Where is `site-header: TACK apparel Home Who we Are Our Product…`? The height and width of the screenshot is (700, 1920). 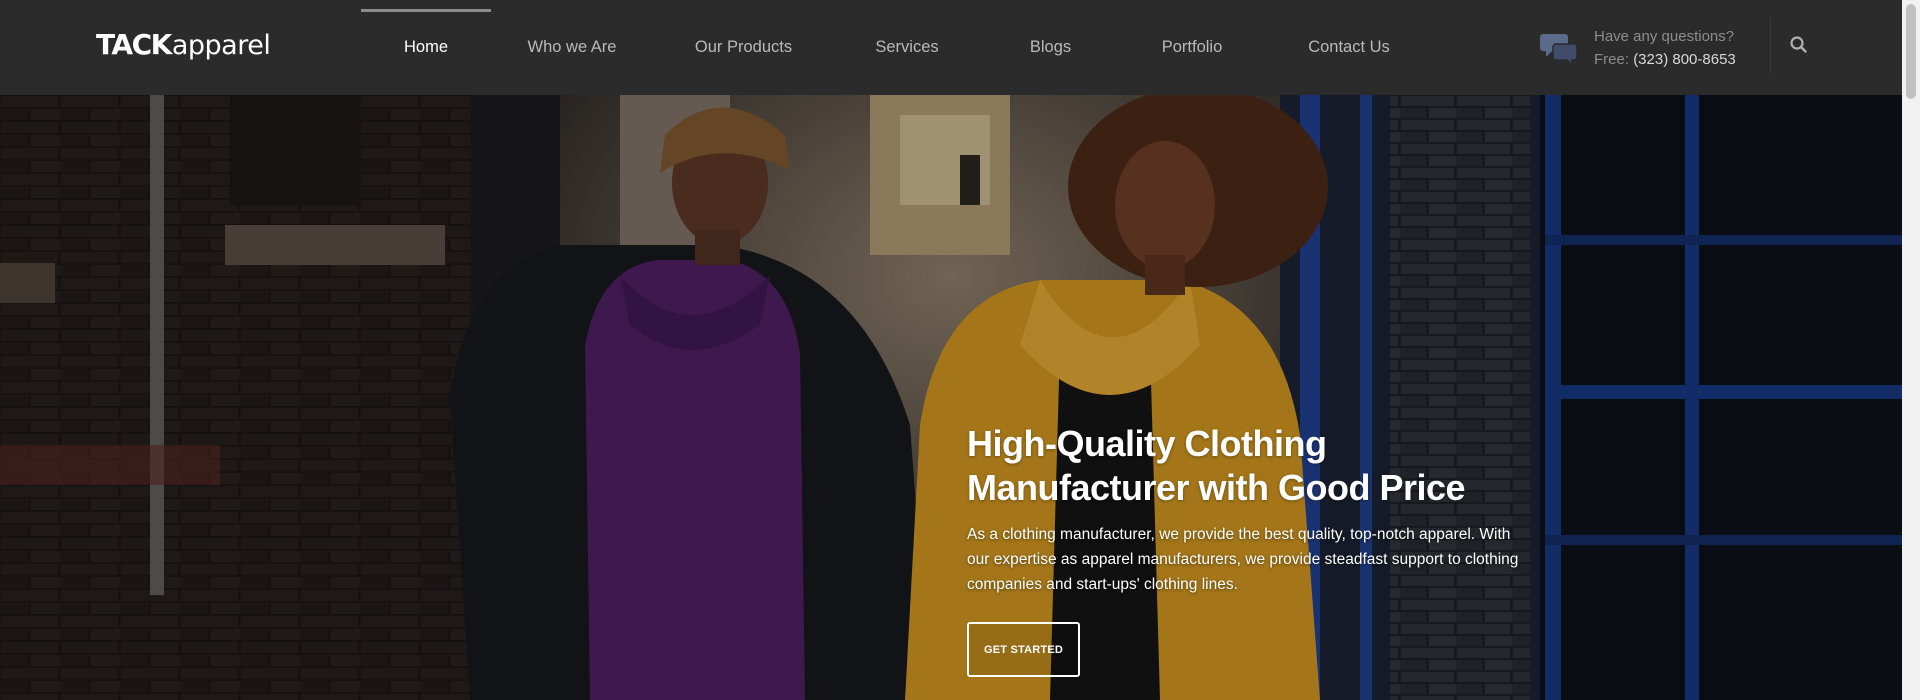
site-header: TACK apparel Home Who we Are Our Product… is located at coordinates (951, 47).